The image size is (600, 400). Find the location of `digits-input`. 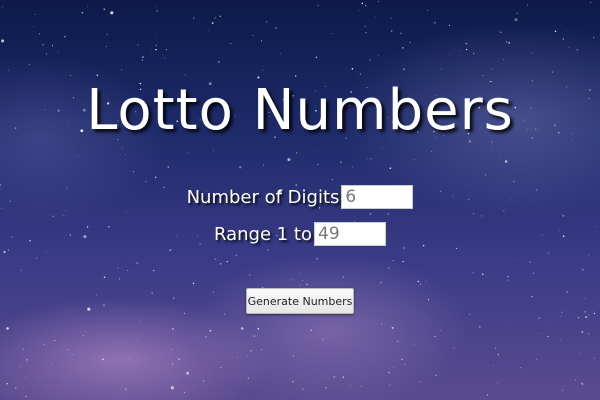

digits-input is located at coordinates (377, 197).